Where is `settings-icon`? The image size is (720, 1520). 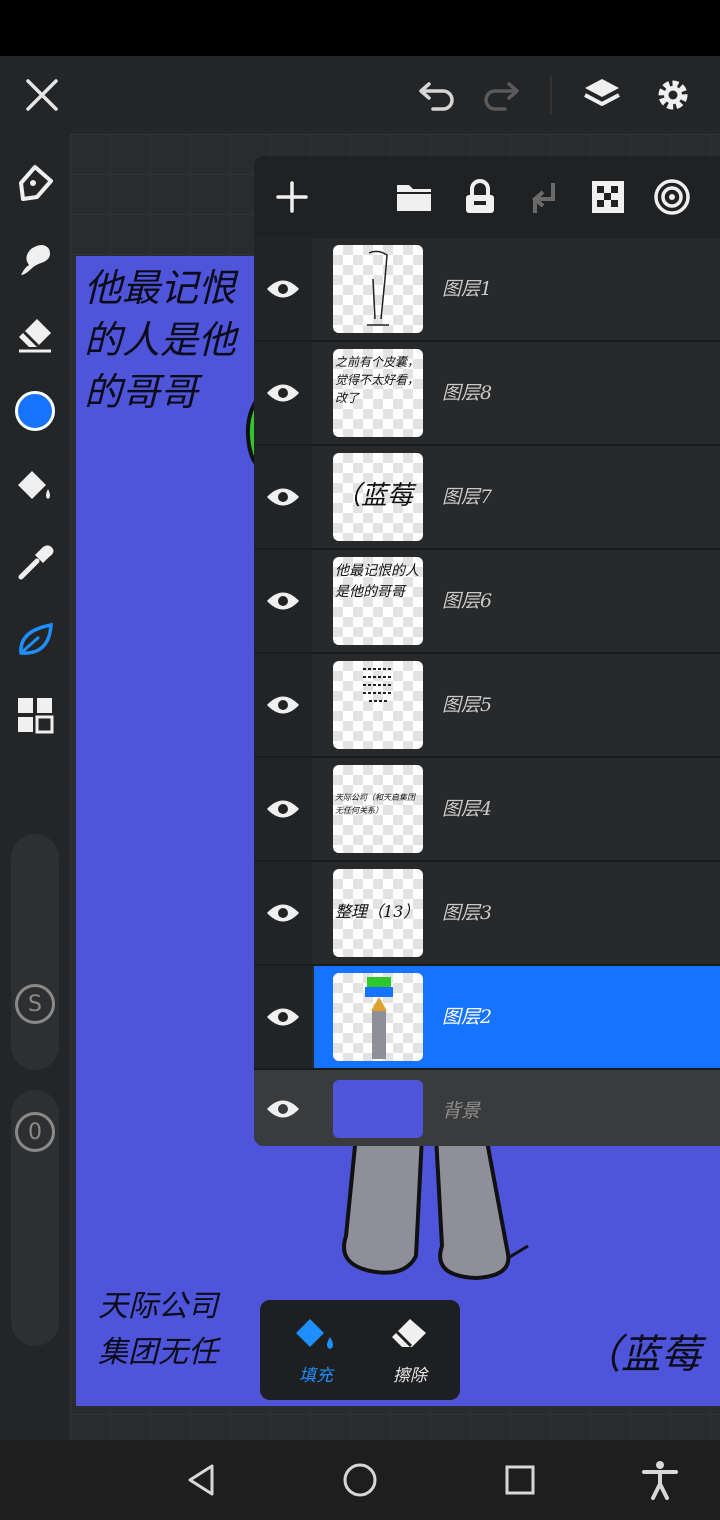
settings-icon is located at coordinates (673, 95).